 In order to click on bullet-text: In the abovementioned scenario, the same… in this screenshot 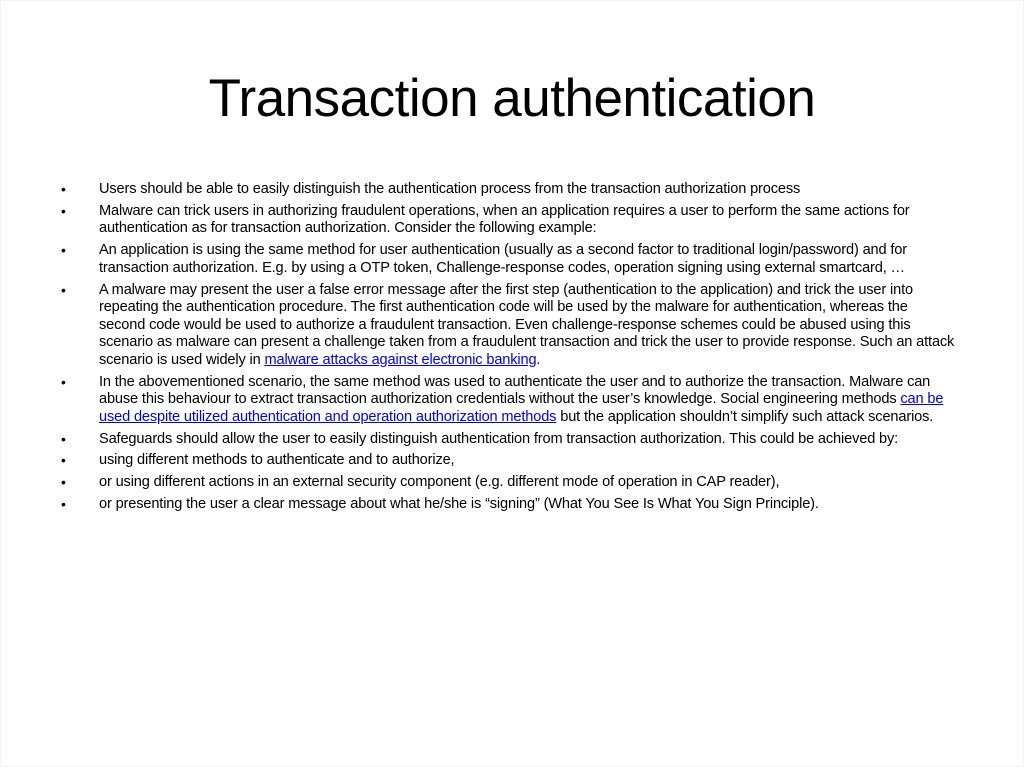, I will do `click(515, 390)`.